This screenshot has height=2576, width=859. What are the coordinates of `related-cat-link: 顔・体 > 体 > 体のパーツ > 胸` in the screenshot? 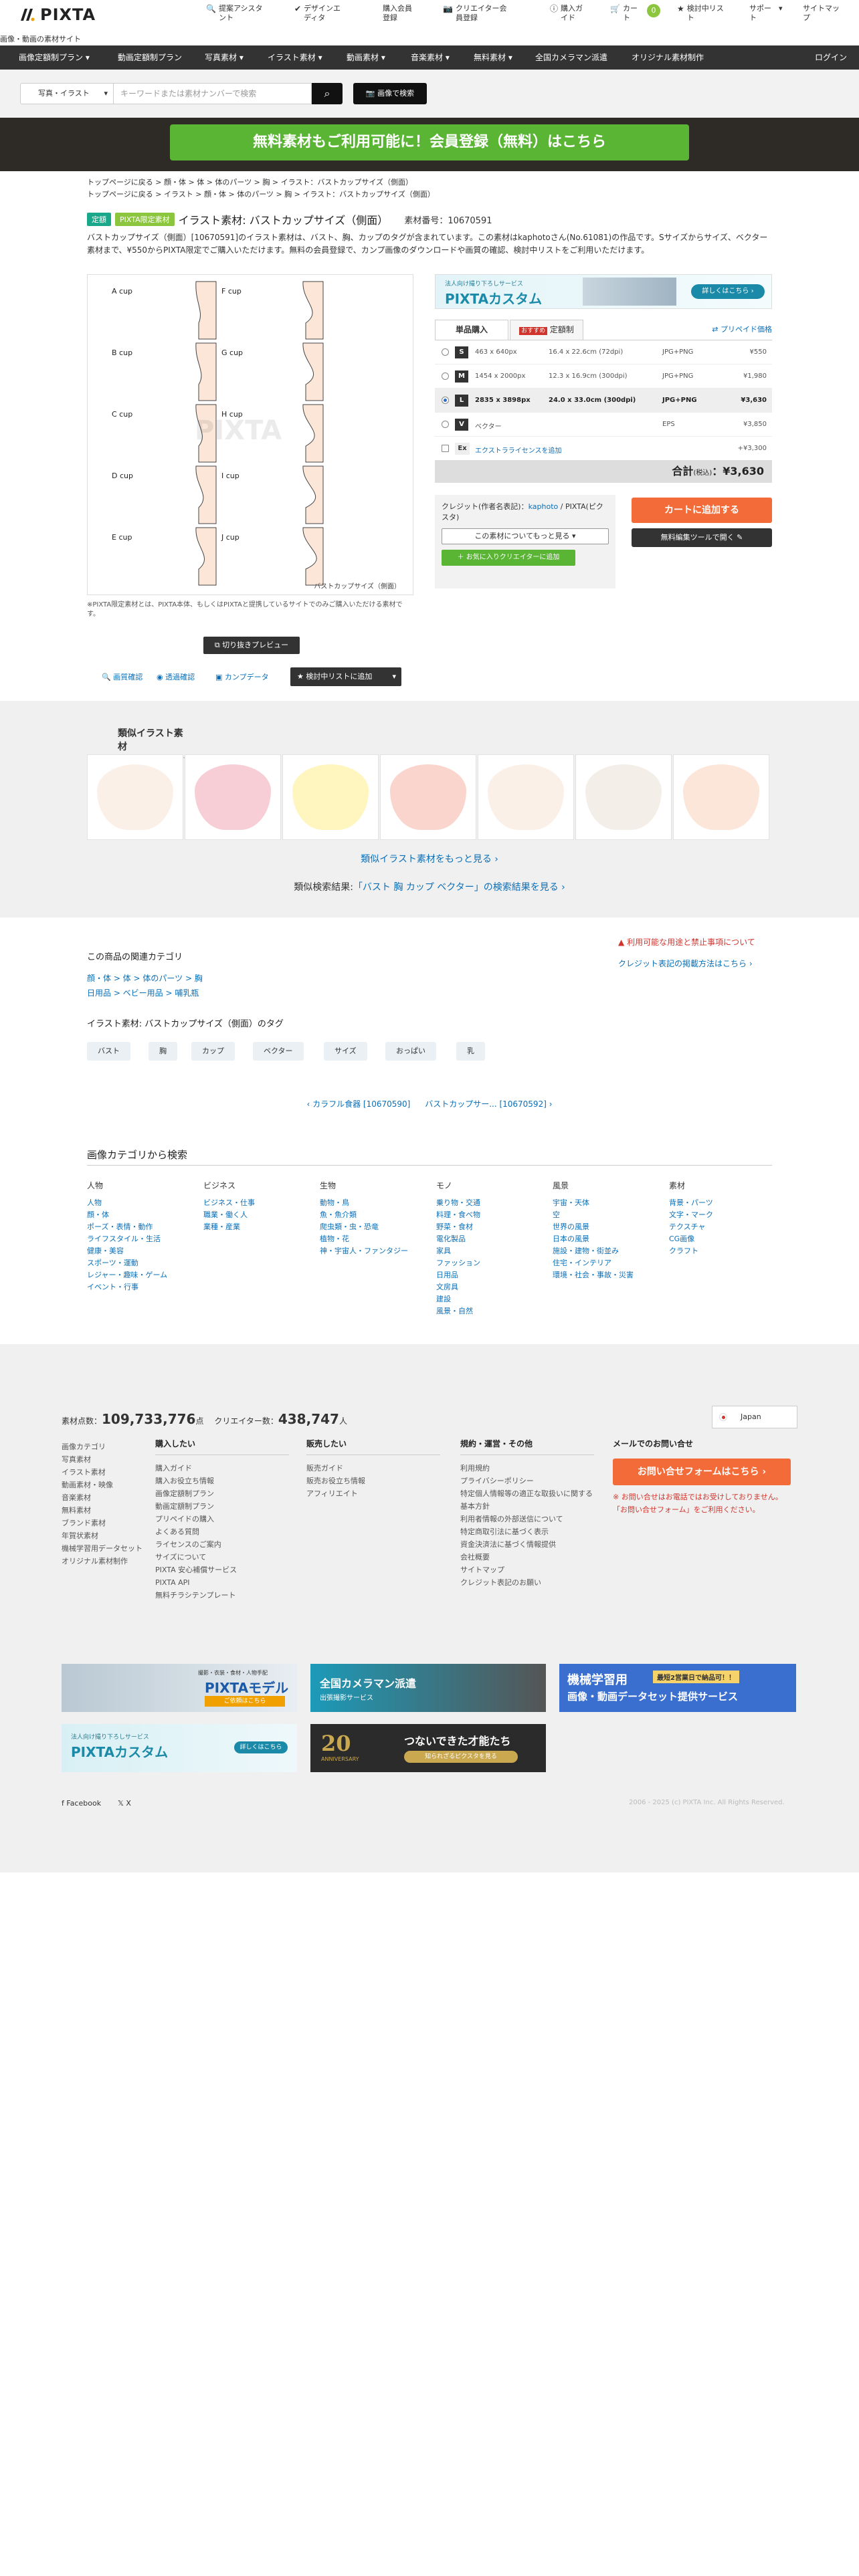 It's located at (145, 978).